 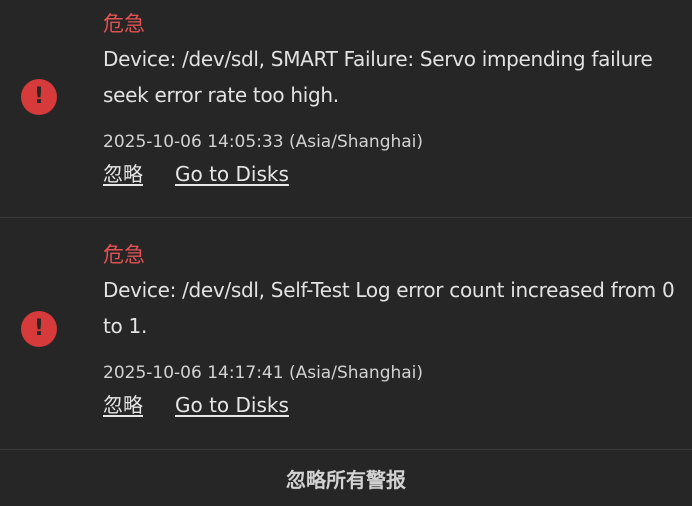 I want to click on dismiss-all-alerts-button: 忽略所有警报, so click(x=346, y=478).